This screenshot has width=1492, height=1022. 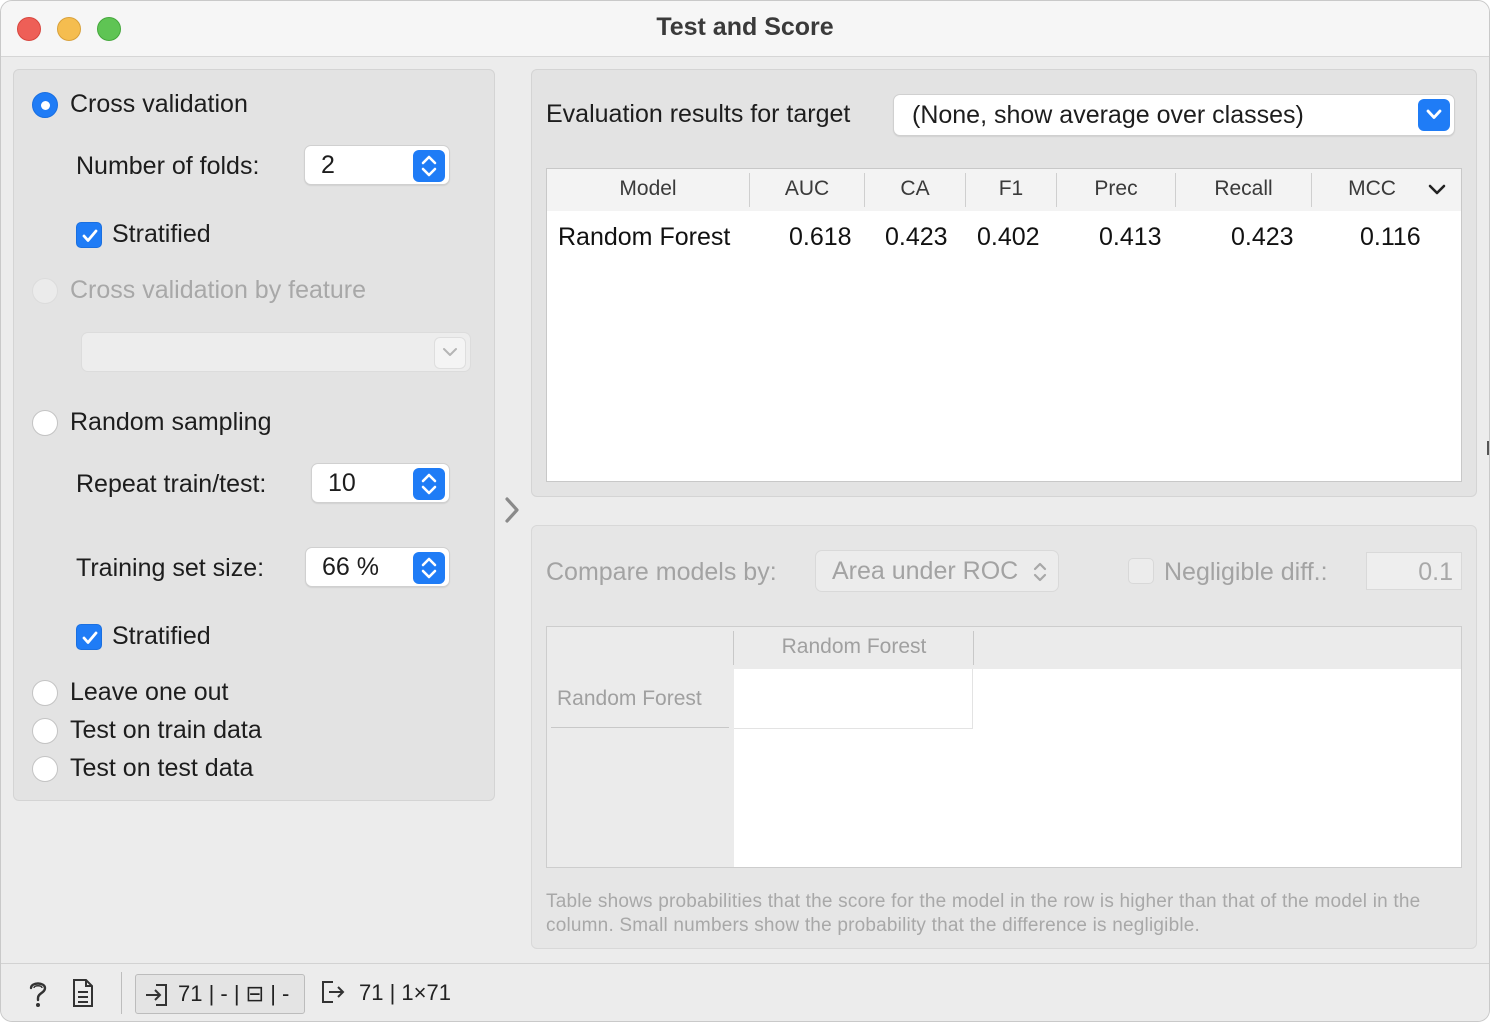 I want to click on test-on-train-option: Test on train data, so click(x=147, y=730).